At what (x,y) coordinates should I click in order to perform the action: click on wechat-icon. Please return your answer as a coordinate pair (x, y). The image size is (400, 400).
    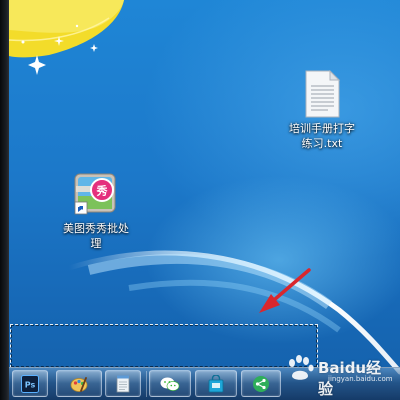
    Looking at the image, I should click on (170, 384).